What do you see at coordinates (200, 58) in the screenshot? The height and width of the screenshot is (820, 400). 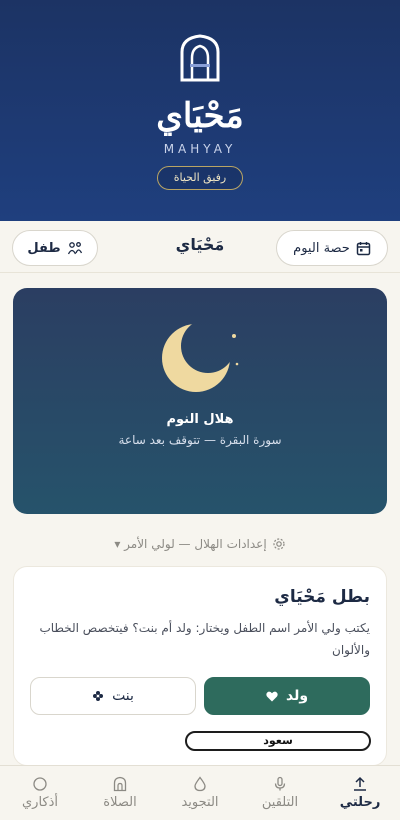 I see `mosque-door-icon` at bounding box center [200, 58].